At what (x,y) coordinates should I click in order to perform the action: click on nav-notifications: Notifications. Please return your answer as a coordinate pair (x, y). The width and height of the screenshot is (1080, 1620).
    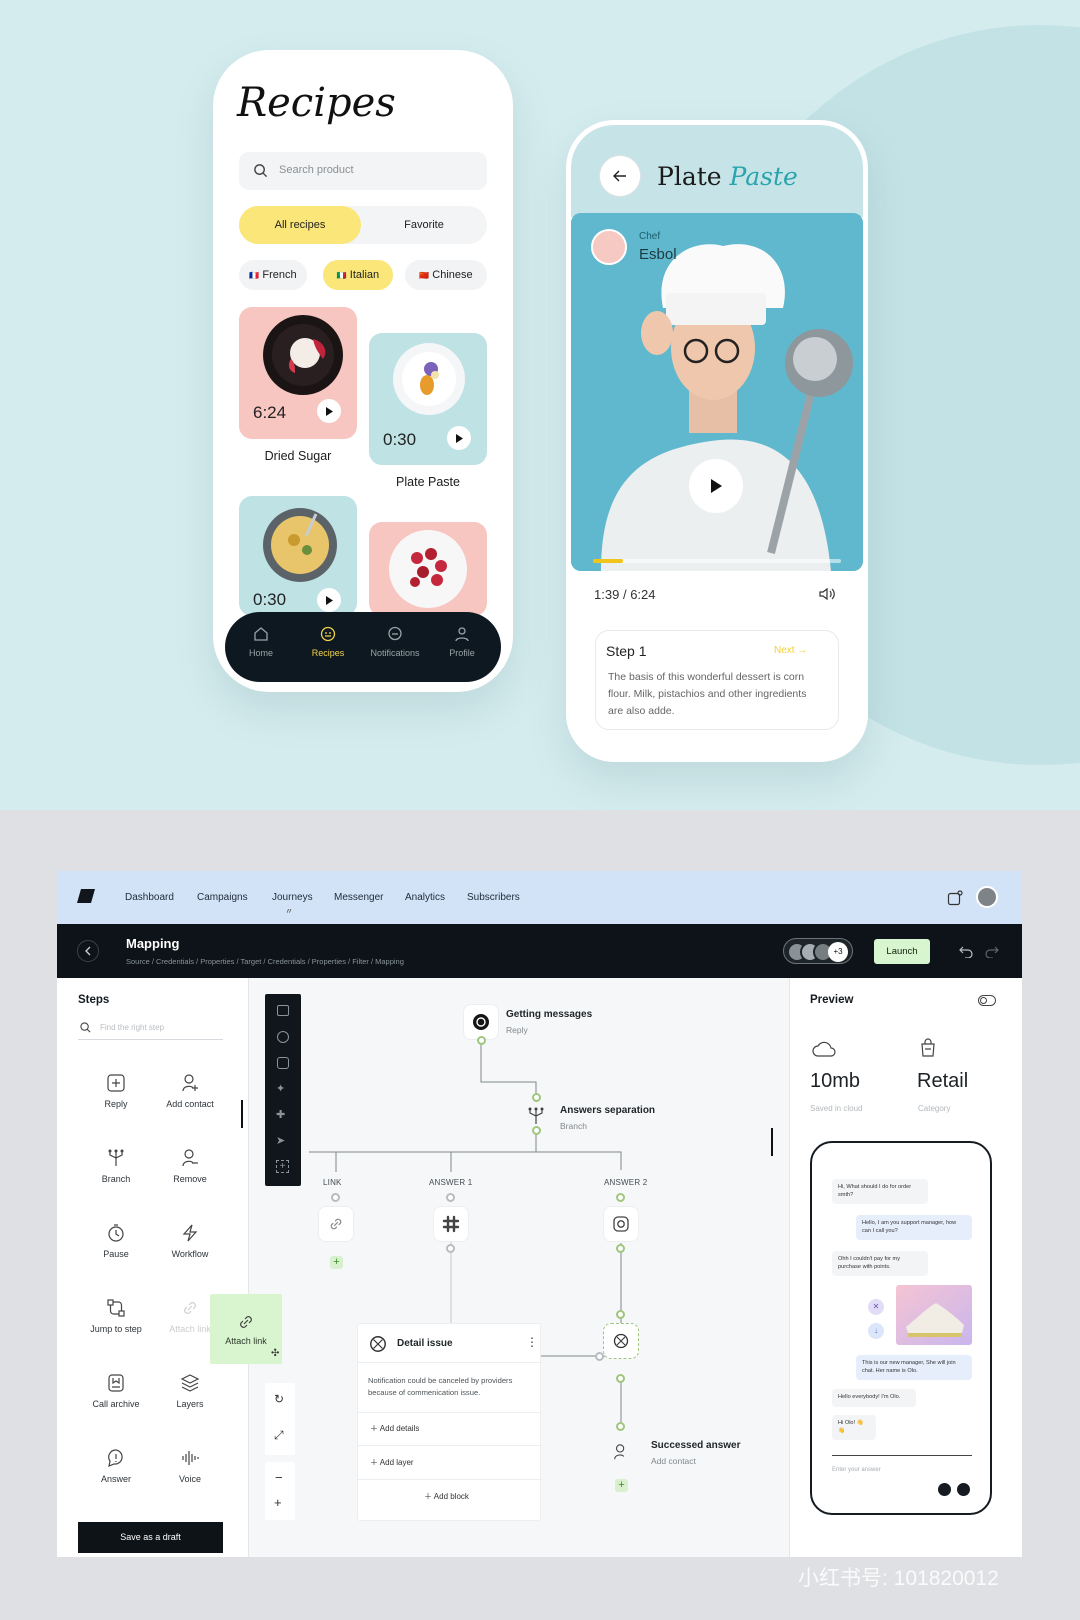
    Looking at the image, I should click on (395, 642).